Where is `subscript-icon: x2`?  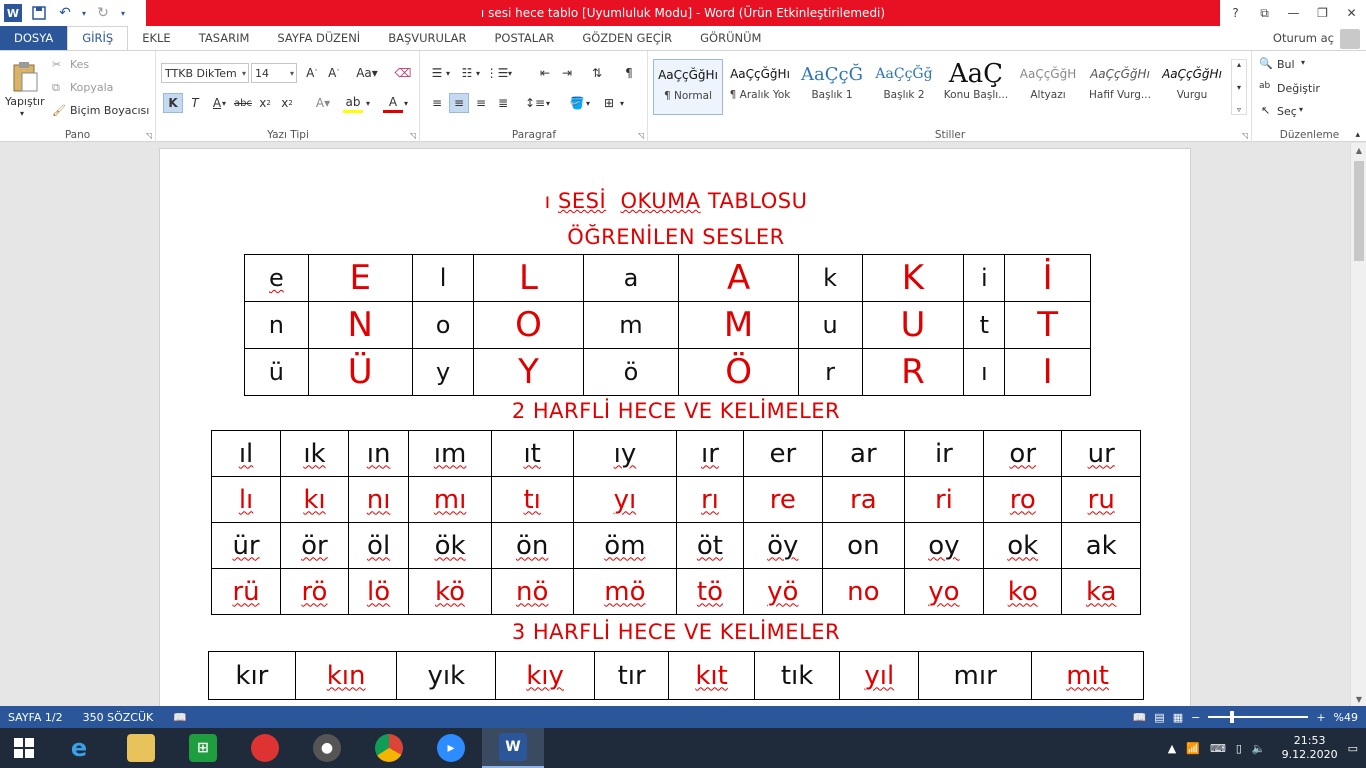 subscript-icon: x2 is located at coordinates (265, 103).